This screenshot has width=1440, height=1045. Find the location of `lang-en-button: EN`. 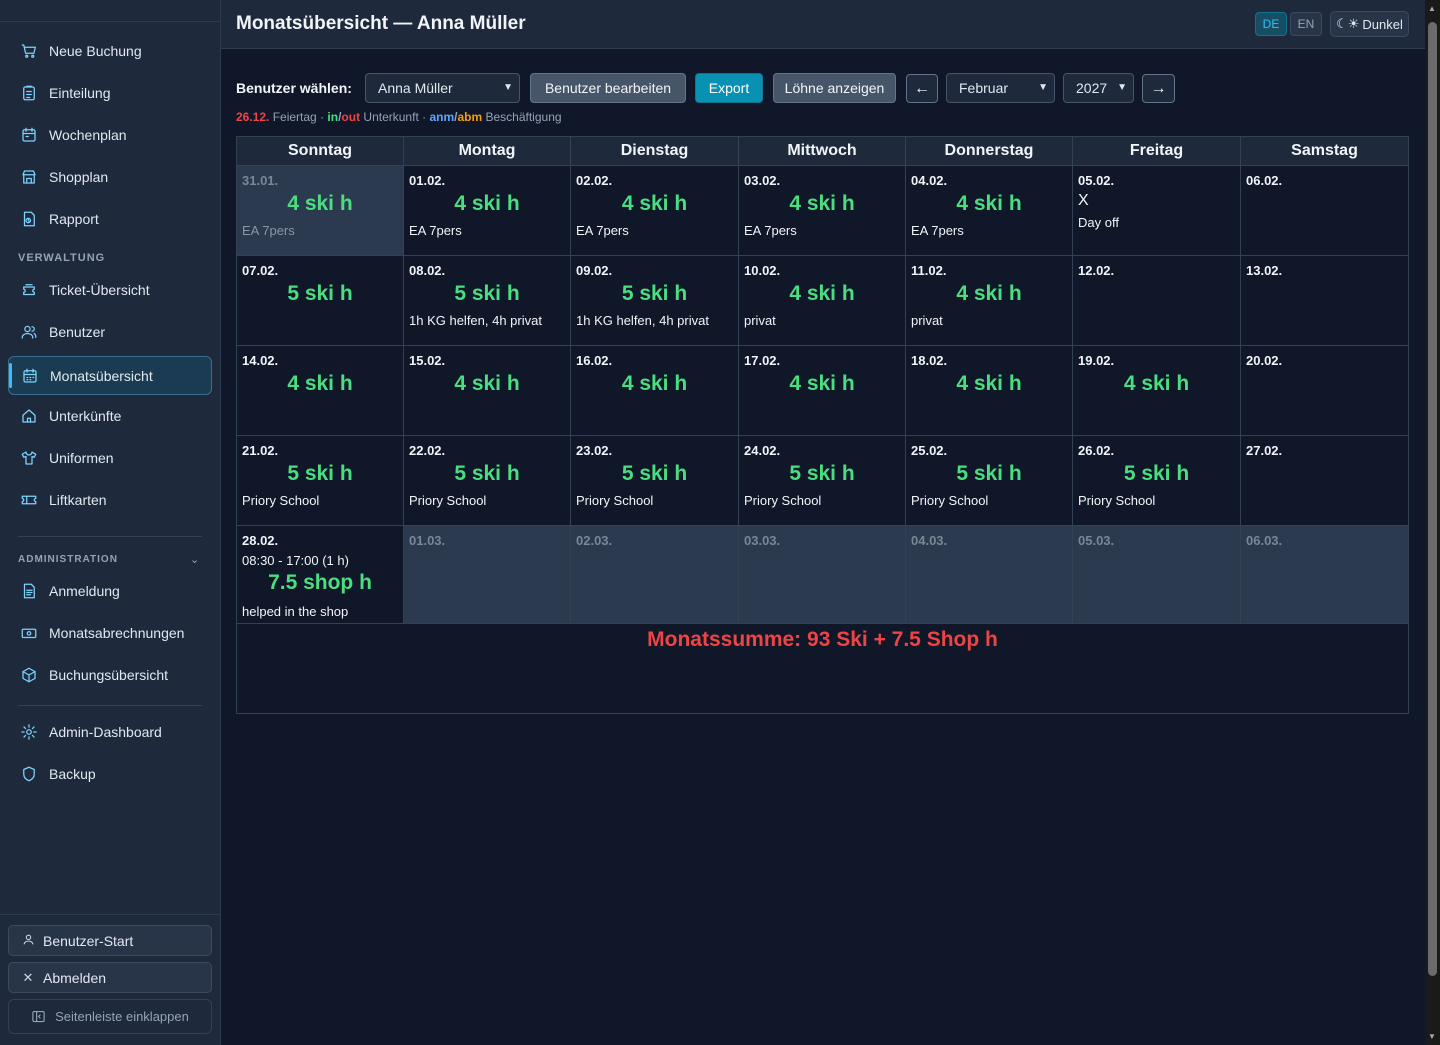

lang-en-button: EN is located at coordinates (1306, 24).